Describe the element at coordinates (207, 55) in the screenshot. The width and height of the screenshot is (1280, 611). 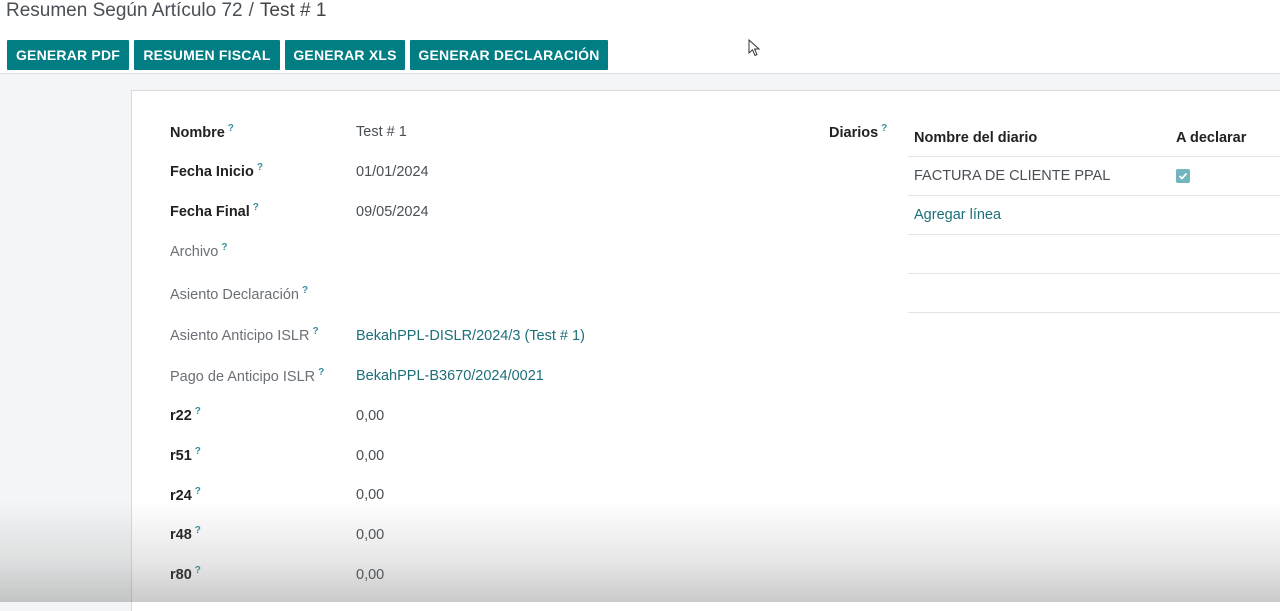
I see `resumen-fiscal-button: RESUMEN FISCAL` at that location.